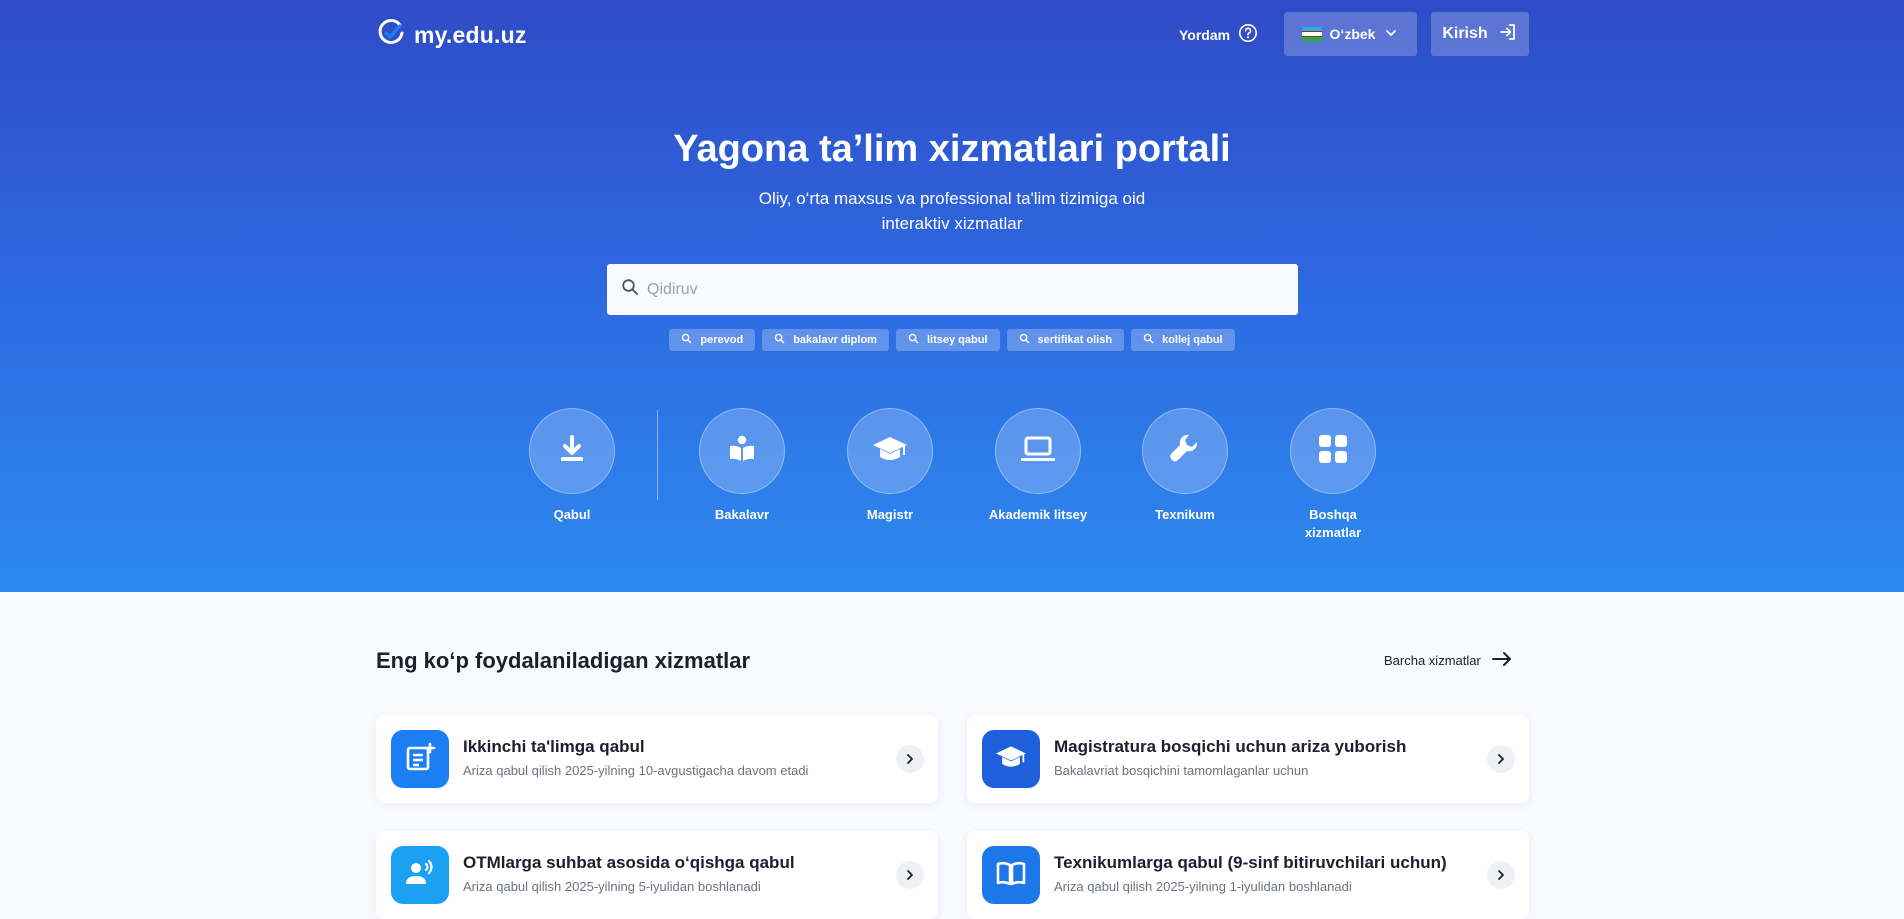  Describe the element at coordinates (1185, 514) in the screenshot. I see `category-label: Texnikum` at that location.